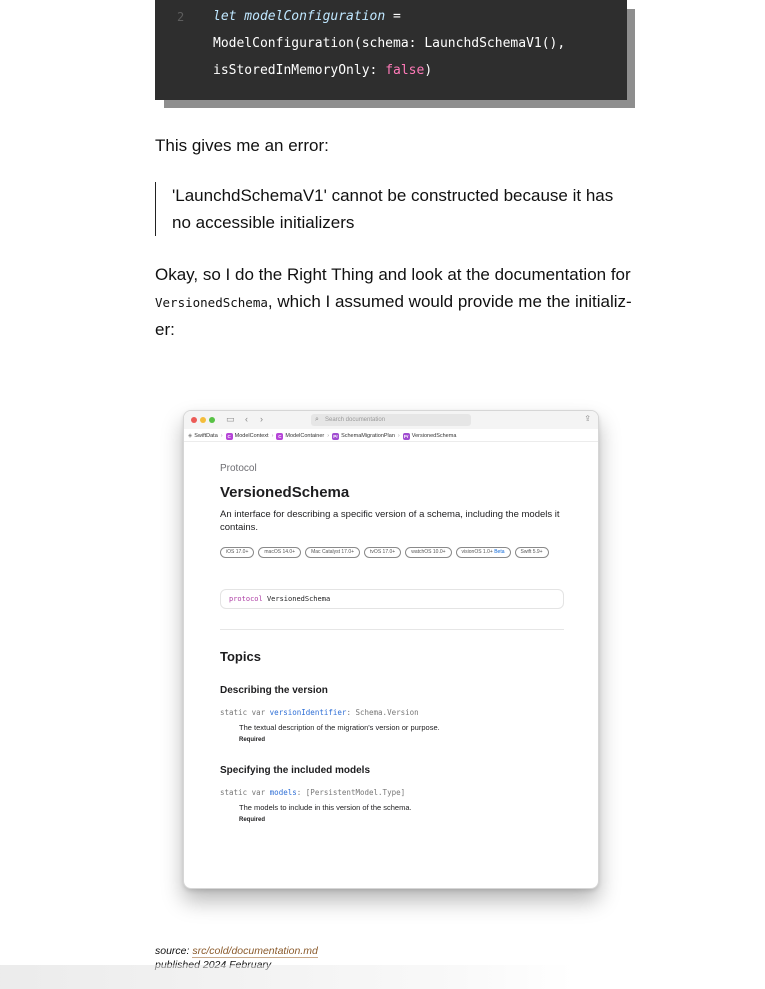 Image resolution: width=765 pixels, height=989 pixels. I want to click on symbol-link: versionIdentifier, so click(308, 712).